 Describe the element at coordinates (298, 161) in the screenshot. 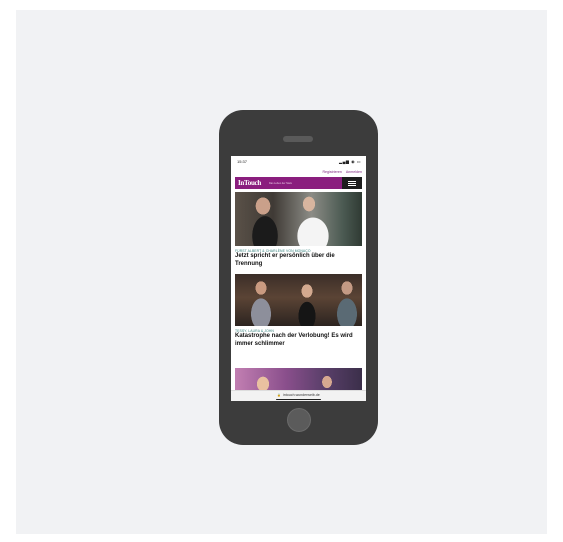

I see `status-bar: 15:37 ▂▄▆ ◉ ▭` at that location.